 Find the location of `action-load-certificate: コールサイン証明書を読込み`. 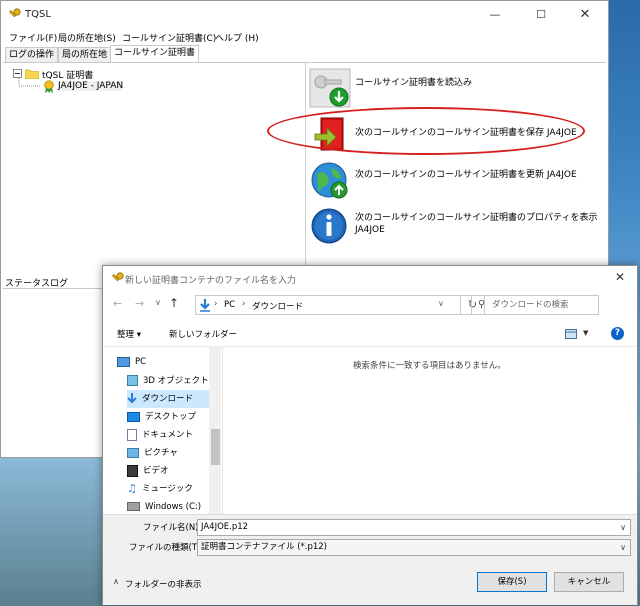

action-load-certificate: コールサイン証明書を読込み is located at coordinates (452, 88).